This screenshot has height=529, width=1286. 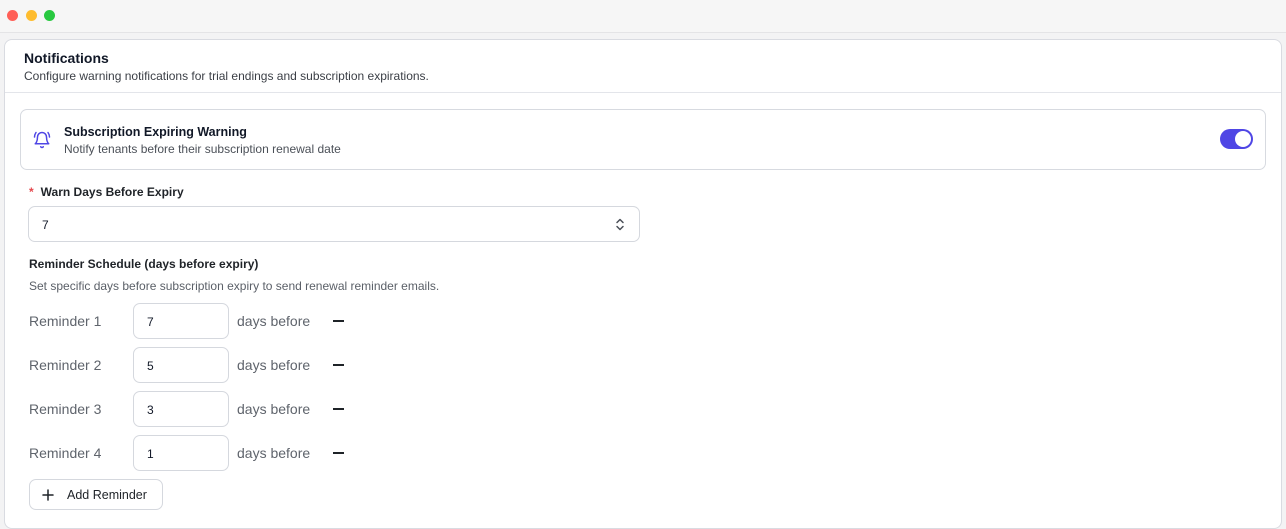 I want to click on warning-title: Subscription Expiring Warning, so click(x=155, y=132).